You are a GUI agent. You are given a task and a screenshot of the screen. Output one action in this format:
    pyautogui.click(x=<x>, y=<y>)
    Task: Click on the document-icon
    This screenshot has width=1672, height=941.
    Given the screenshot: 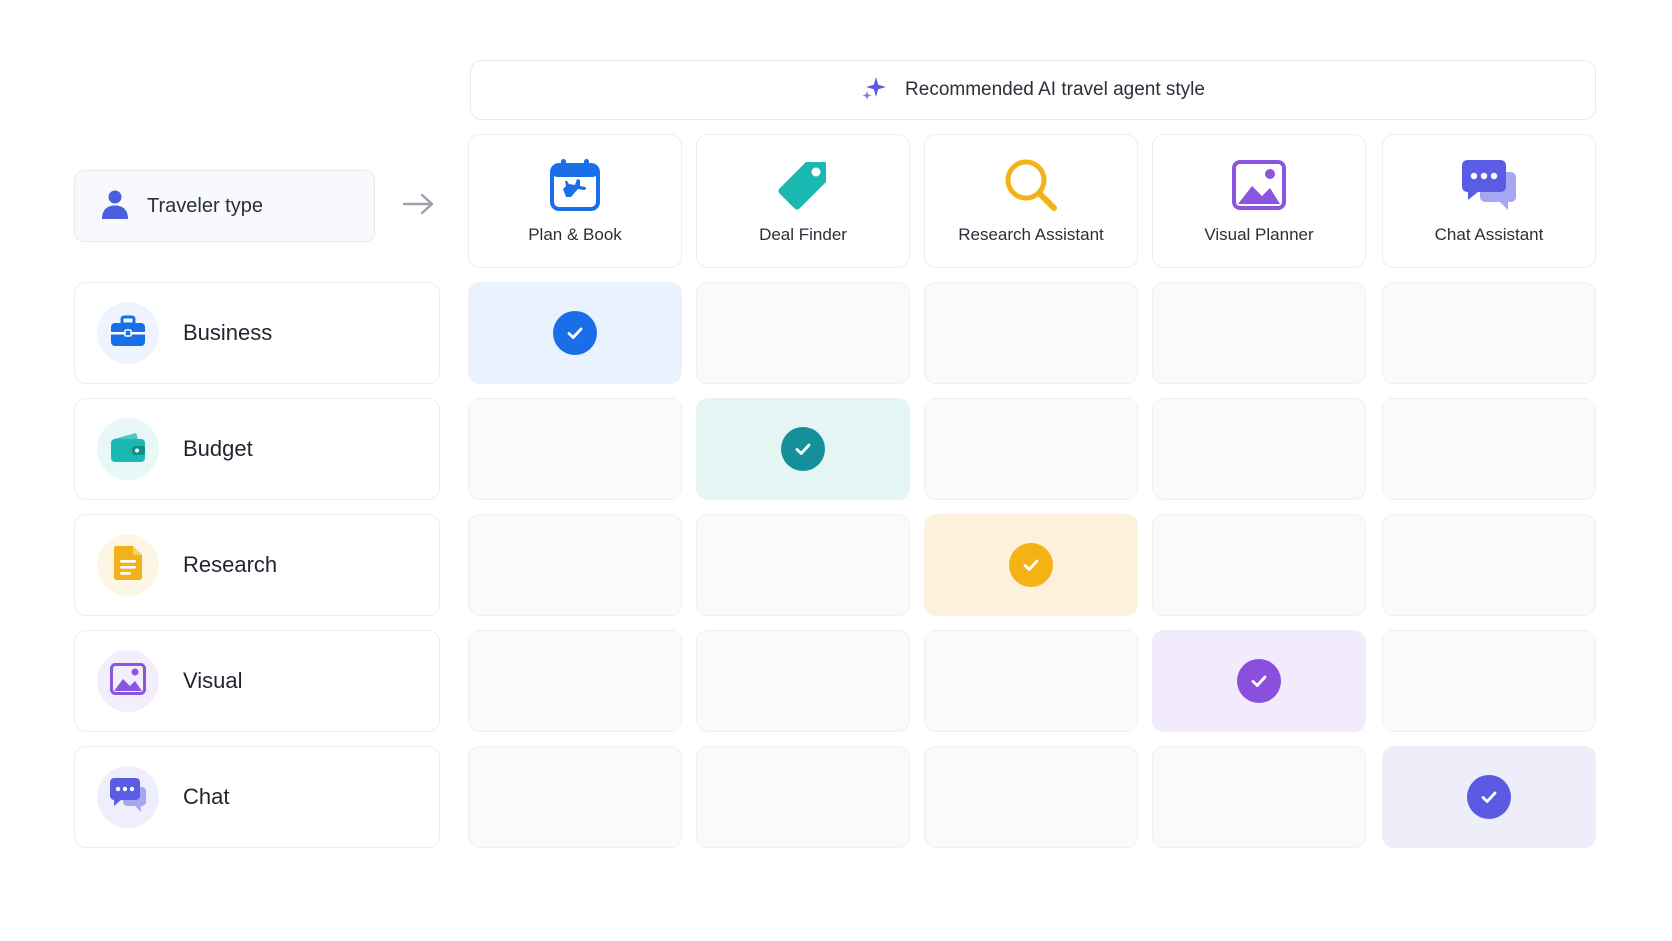 What is the action you would take?
    pyautogui.click(x=128, y=565)
    